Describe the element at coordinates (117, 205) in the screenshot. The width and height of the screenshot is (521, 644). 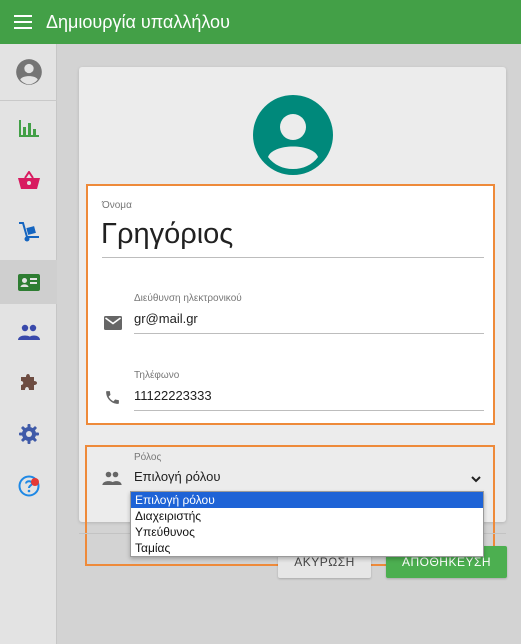
I see `name-label: Όνομα` at that location.